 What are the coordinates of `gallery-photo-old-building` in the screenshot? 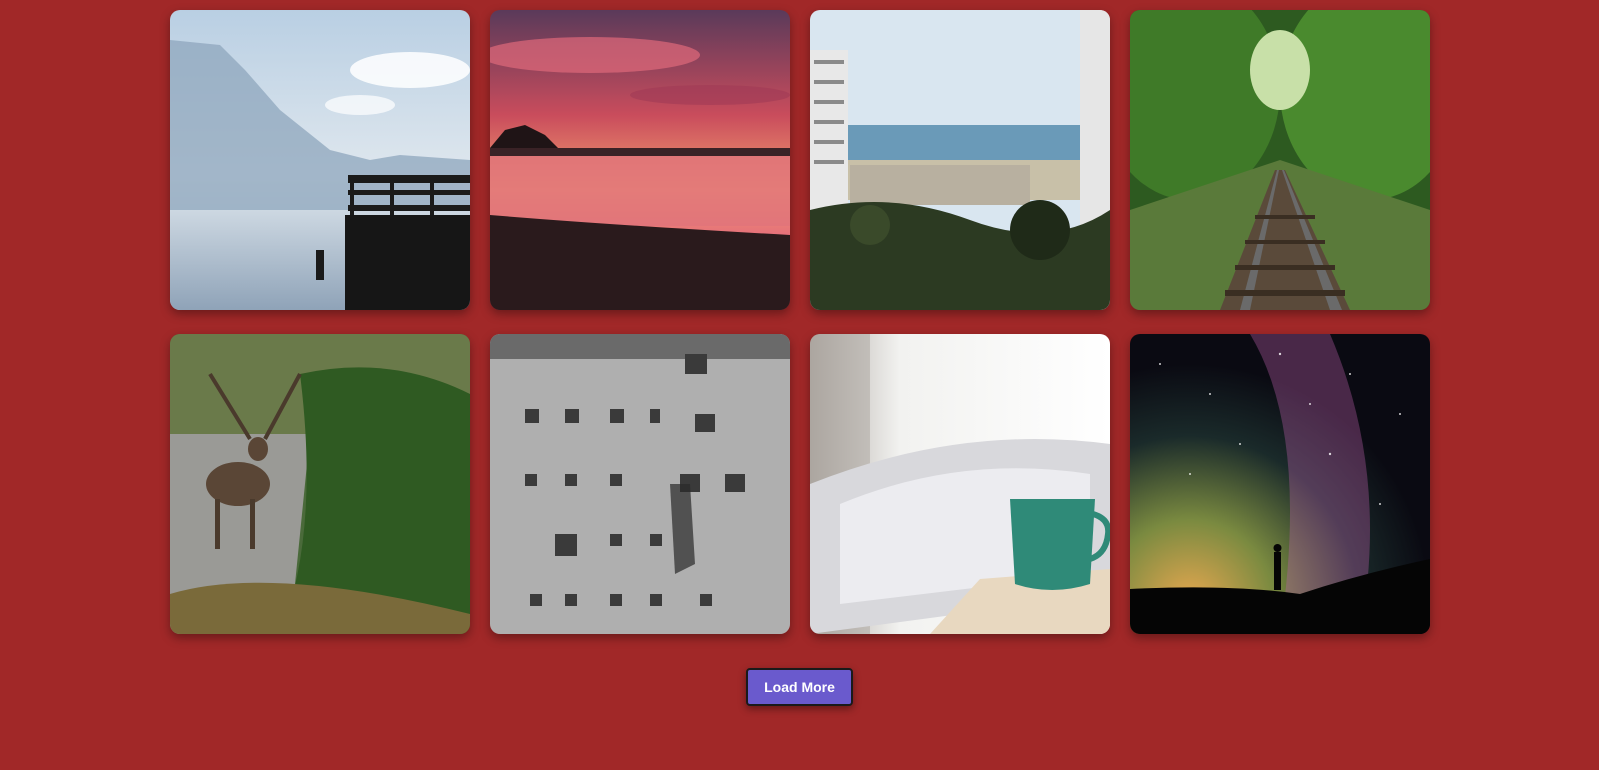 It's located at (640, 484).